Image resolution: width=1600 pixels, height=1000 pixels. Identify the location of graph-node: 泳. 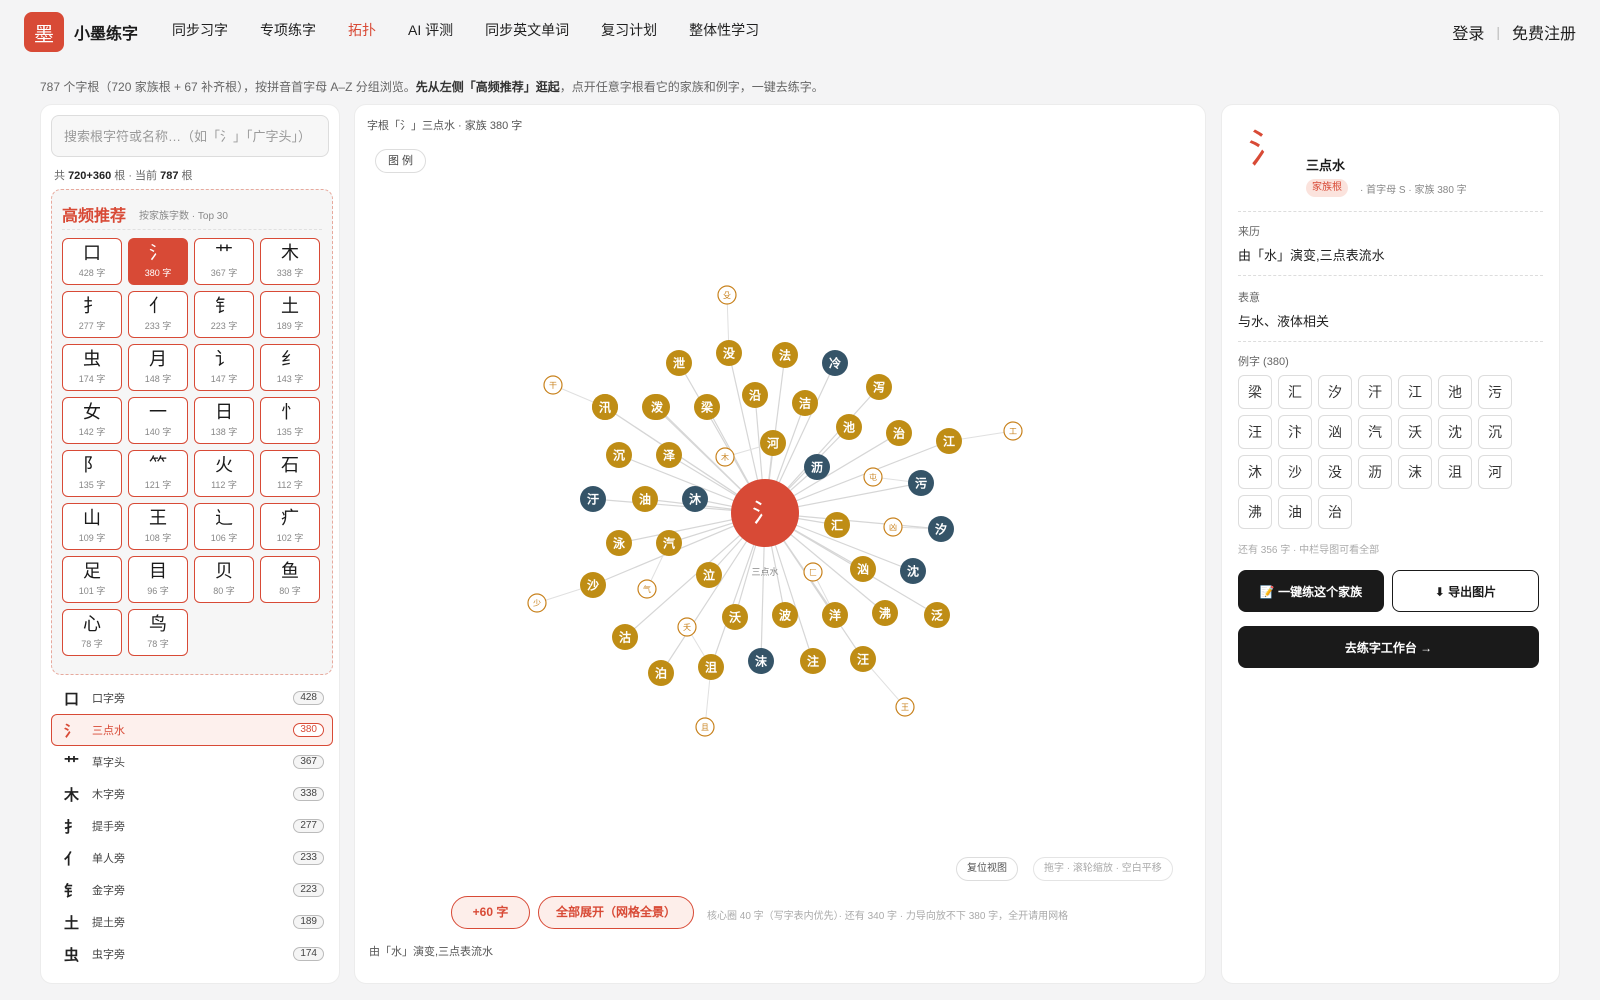
(619, 543).